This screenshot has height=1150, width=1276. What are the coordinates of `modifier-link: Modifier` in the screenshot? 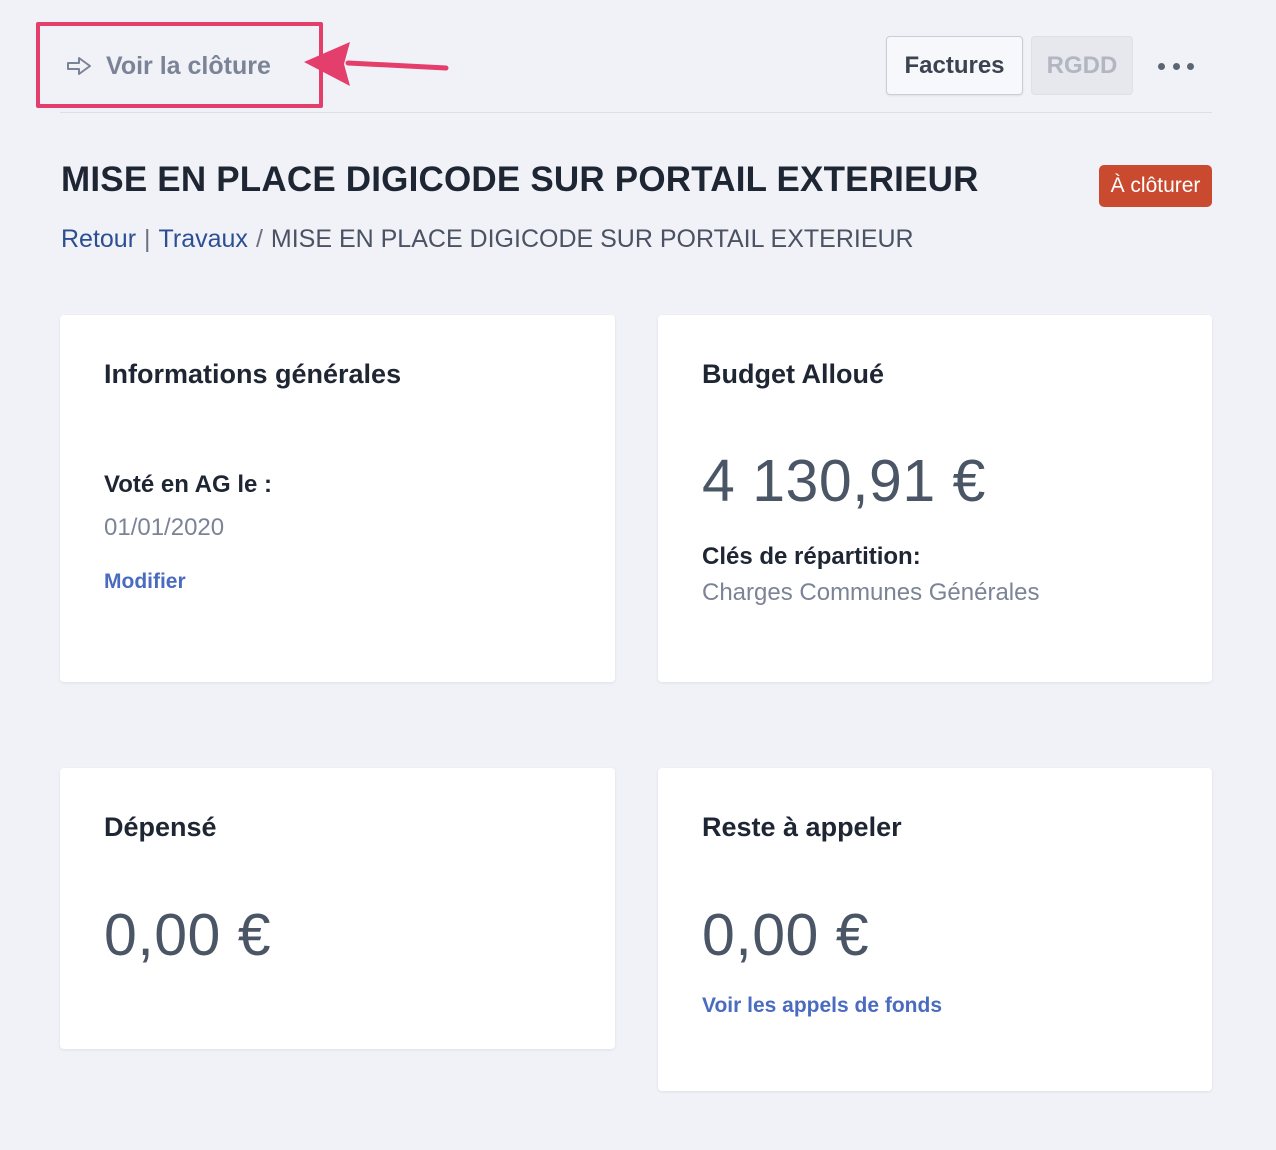 It's located at (145, 582).